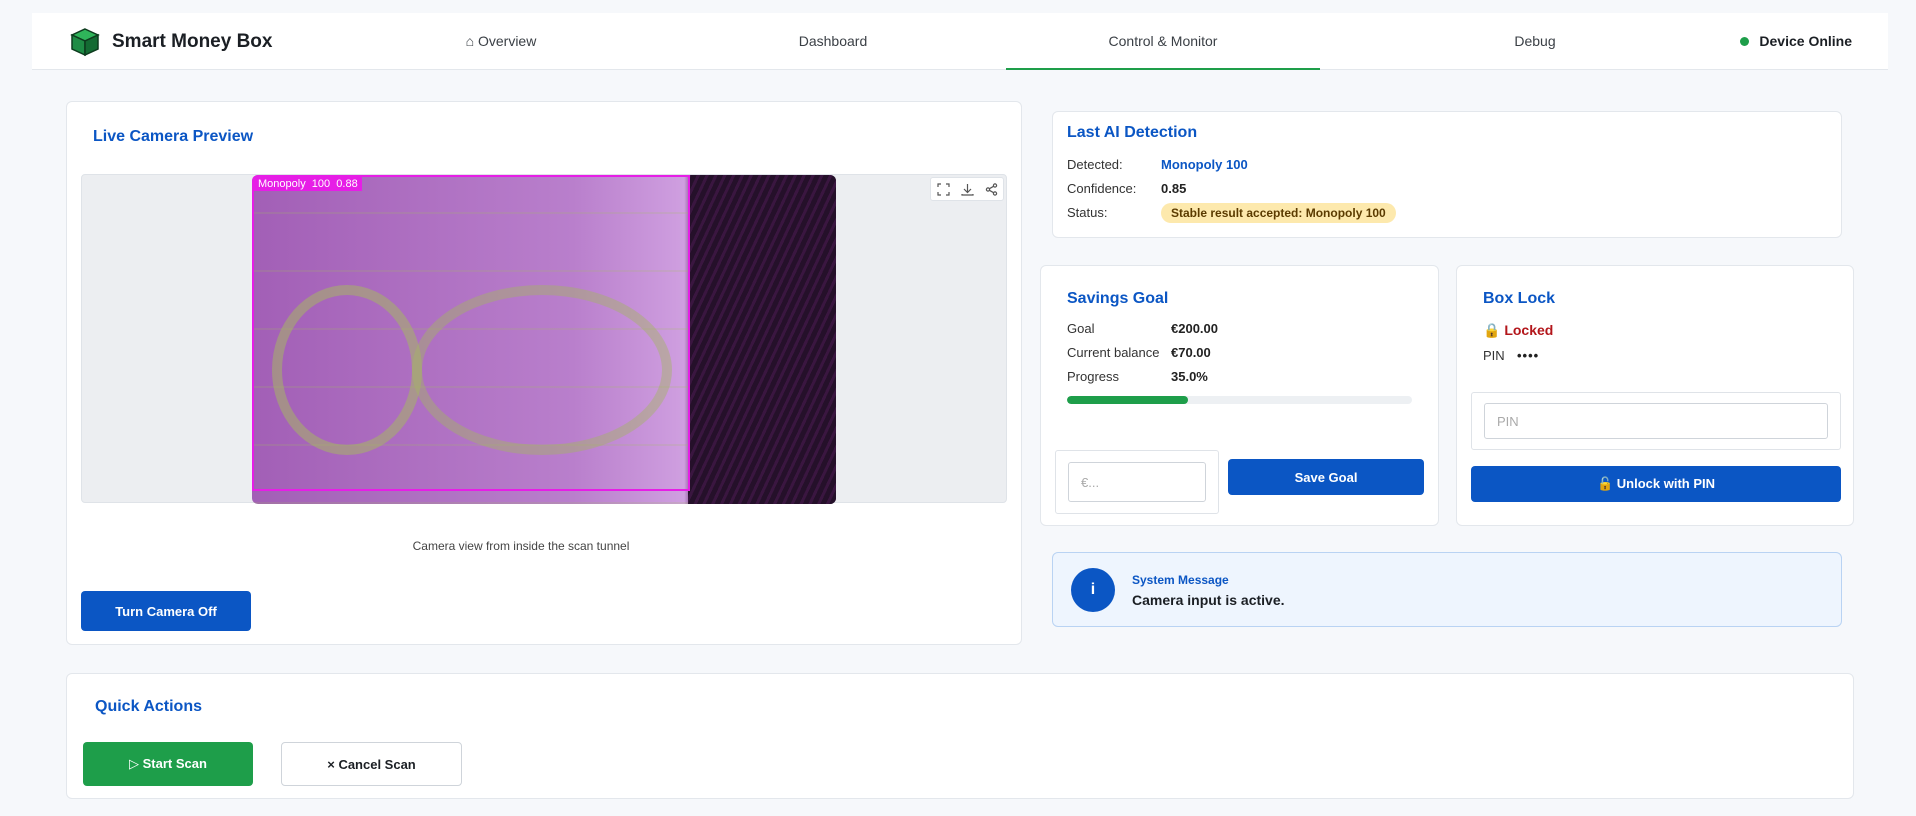 The height and width of the screenshot is (816, 1916). Describe the element at coordinates (1518, 330) in the screenshot. I see `lock-state: 🔒 Locked` at that location.